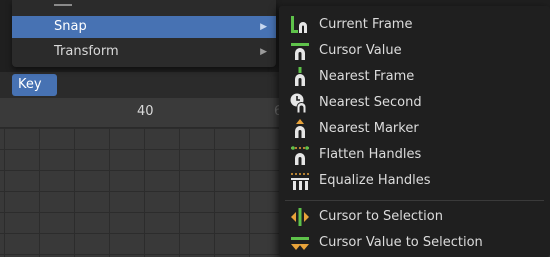  Describe the element at coordinates (375, 180) in the screenshot. I see `menu-item-label: Equalize Handles` at that location.